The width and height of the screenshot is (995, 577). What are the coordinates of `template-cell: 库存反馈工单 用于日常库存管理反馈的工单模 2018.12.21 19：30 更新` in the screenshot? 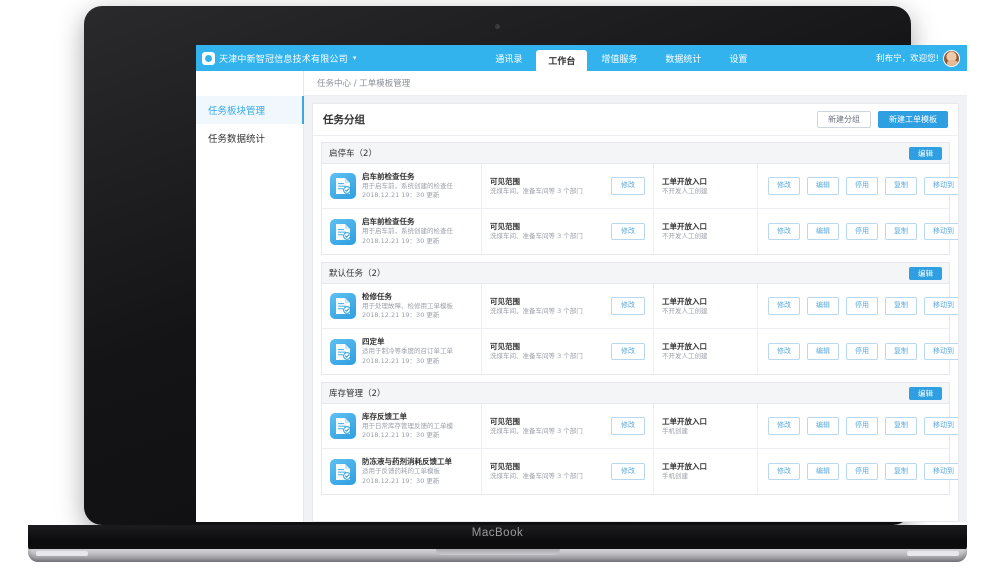 It's located at (402, 426).